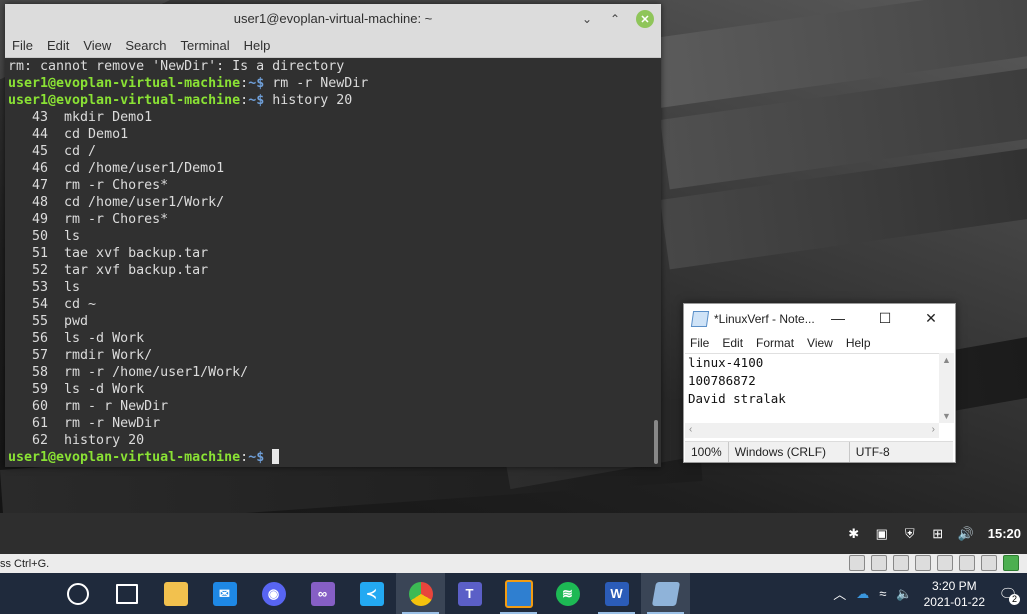 Image resolution: width=1027 pixels, height=614 pixels. What do you see at coordinates (665, 593) in the screenshot?
I see `taskbar-app-notepad` at bounding box center [665, 593].